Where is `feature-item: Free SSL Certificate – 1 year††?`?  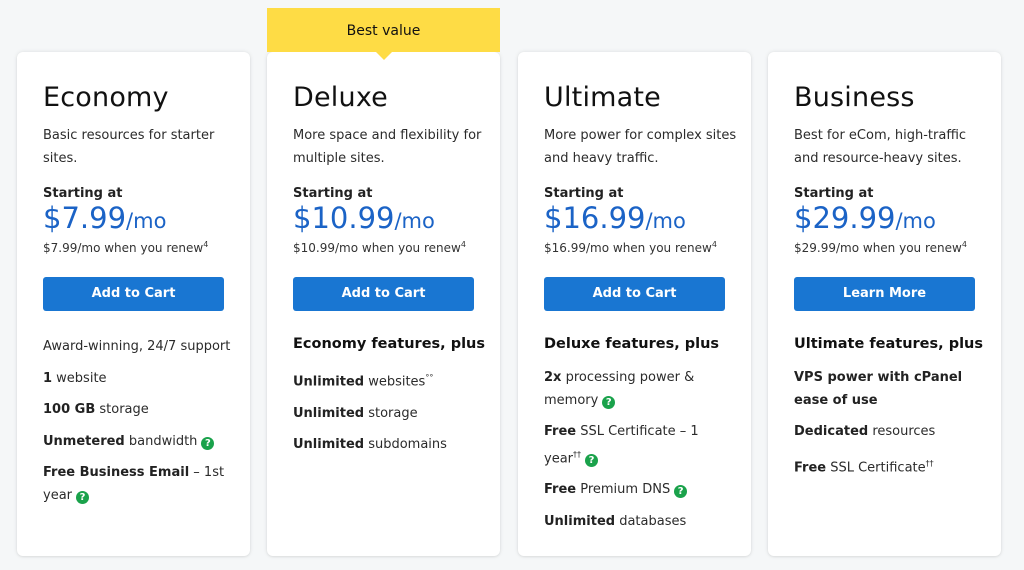
feature-item: Free SSL Certificate – 1 year††? is located at coordinates (640, 445).